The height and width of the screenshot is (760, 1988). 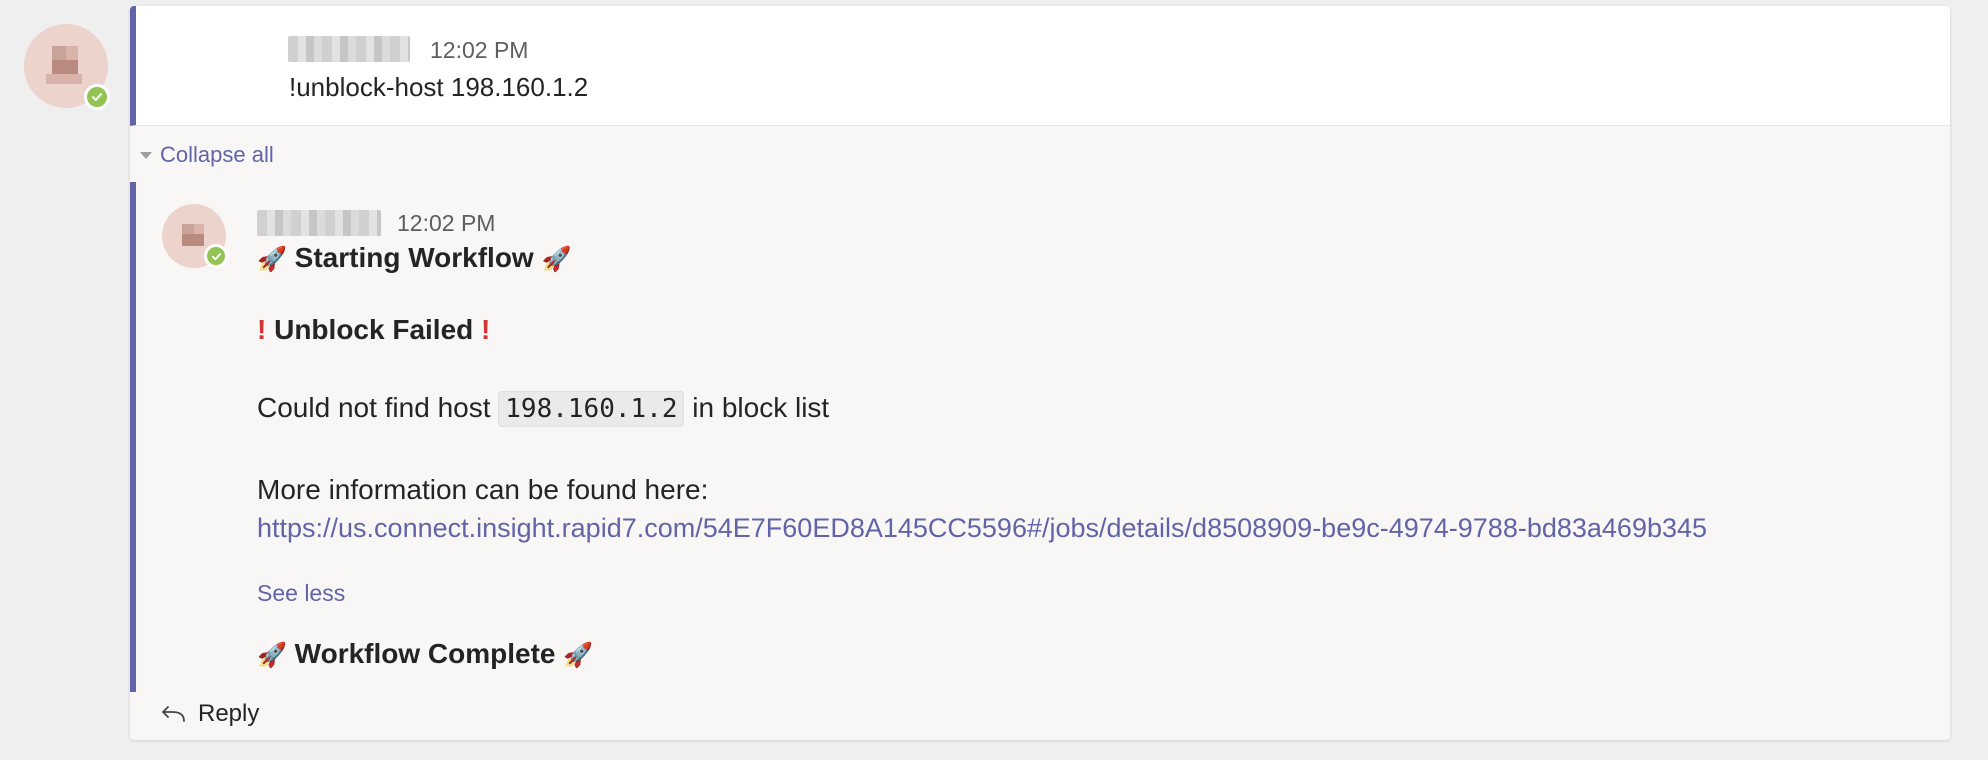 What do you see at coordinates (133, 437) in the screenshot?
I see `reply-accent-bar` at bounding box center [133, 437].